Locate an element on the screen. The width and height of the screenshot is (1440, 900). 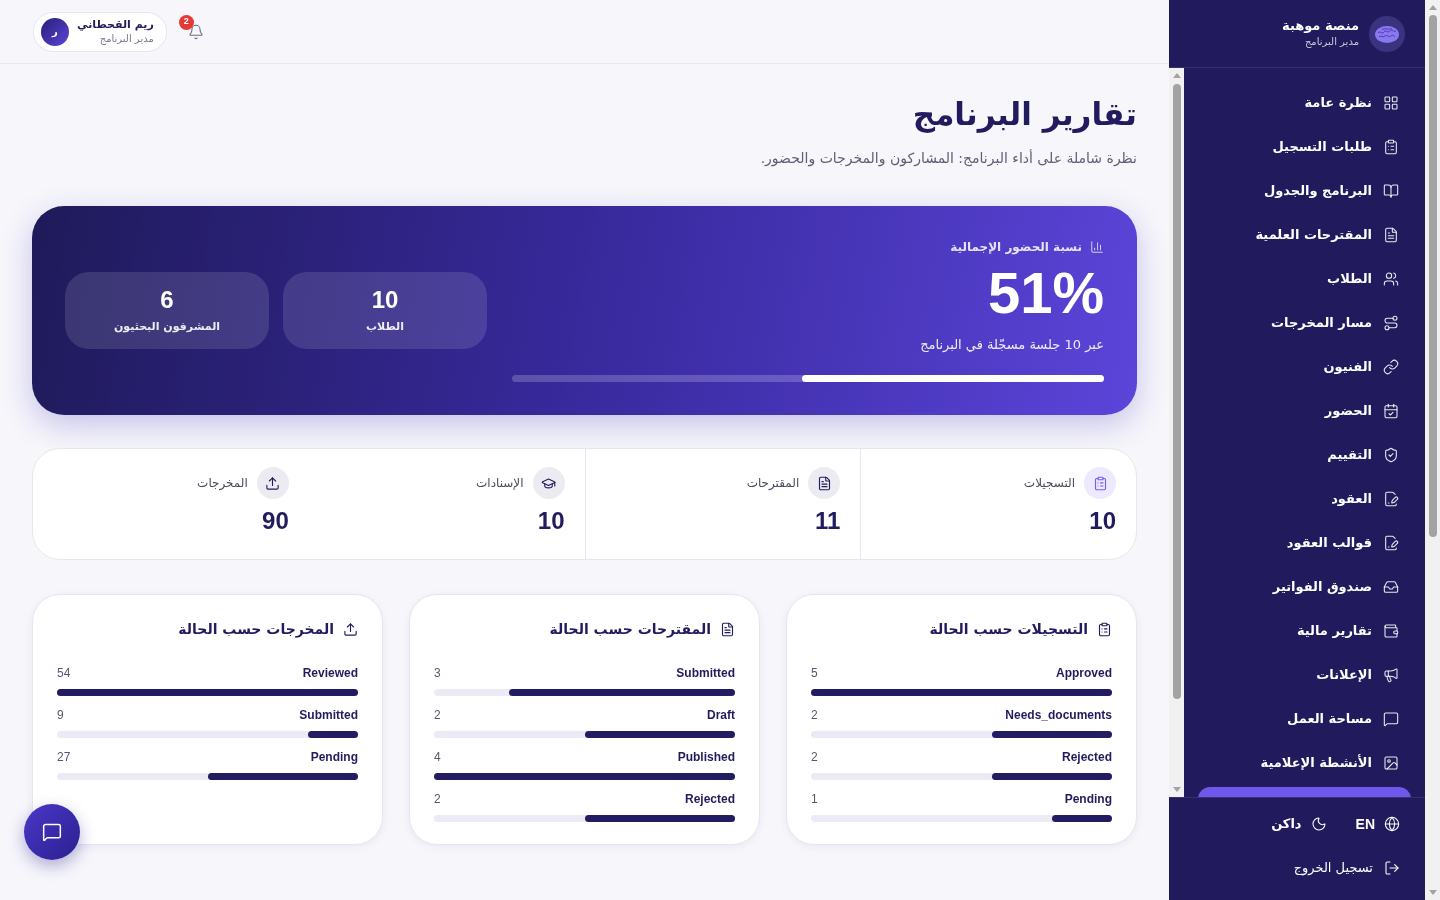
brand-role: مدير البرنامج is located at coordinates (1331, 42).